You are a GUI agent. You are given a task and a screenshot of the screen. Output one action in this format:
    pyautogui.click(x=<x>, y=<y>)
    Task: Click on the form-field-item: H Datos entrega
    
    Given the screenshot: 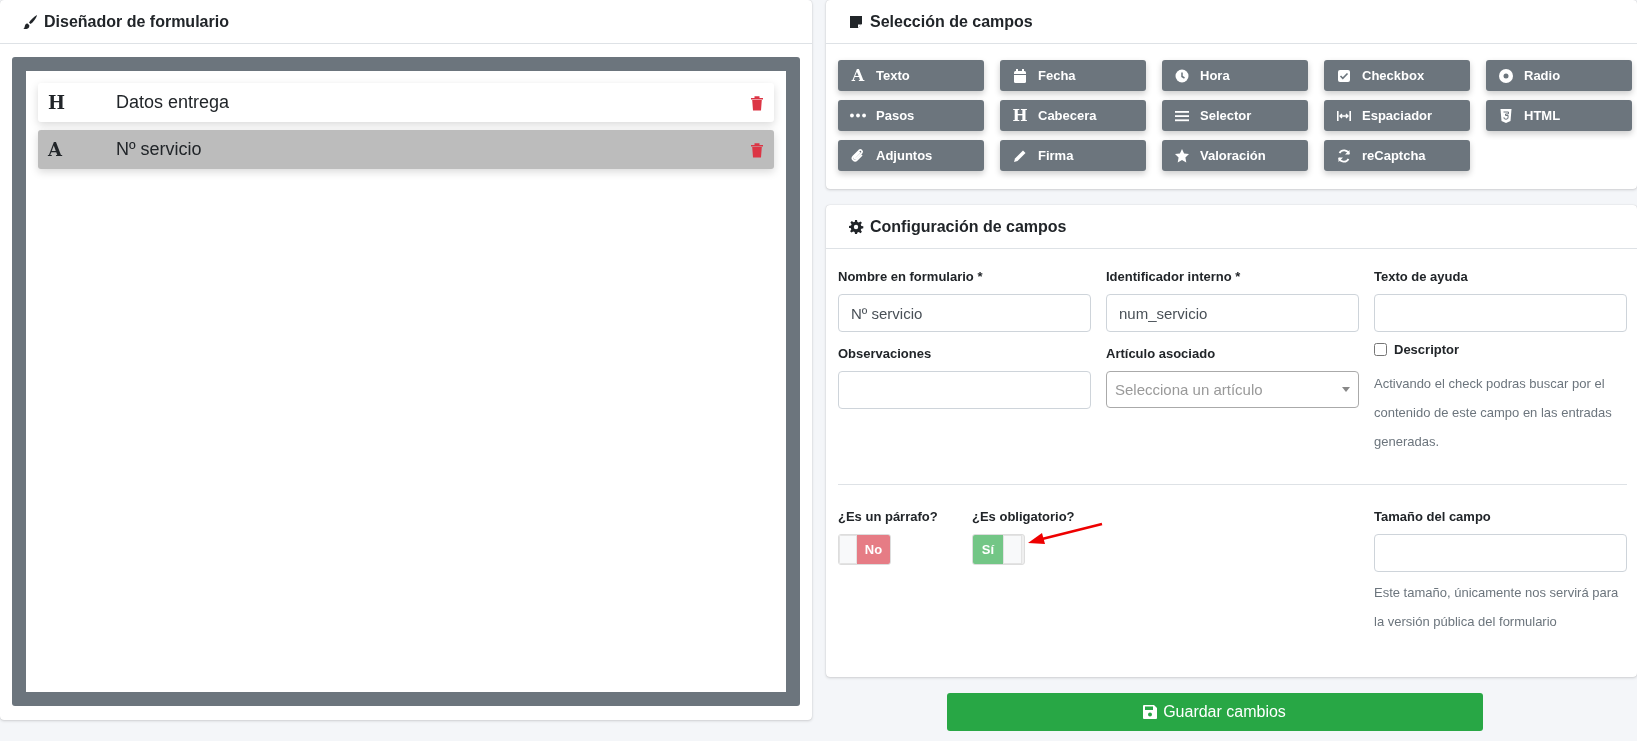 What is the action you would take?
    pyautogui.click(x=406, y=102)
    